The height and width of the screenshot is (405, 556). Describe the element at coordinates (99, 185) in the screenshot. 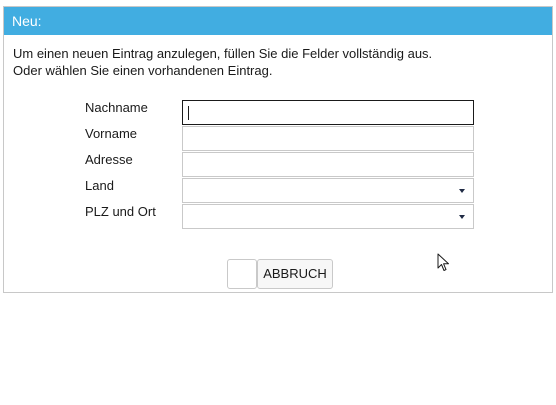

I see `land-label: Land` at that location.